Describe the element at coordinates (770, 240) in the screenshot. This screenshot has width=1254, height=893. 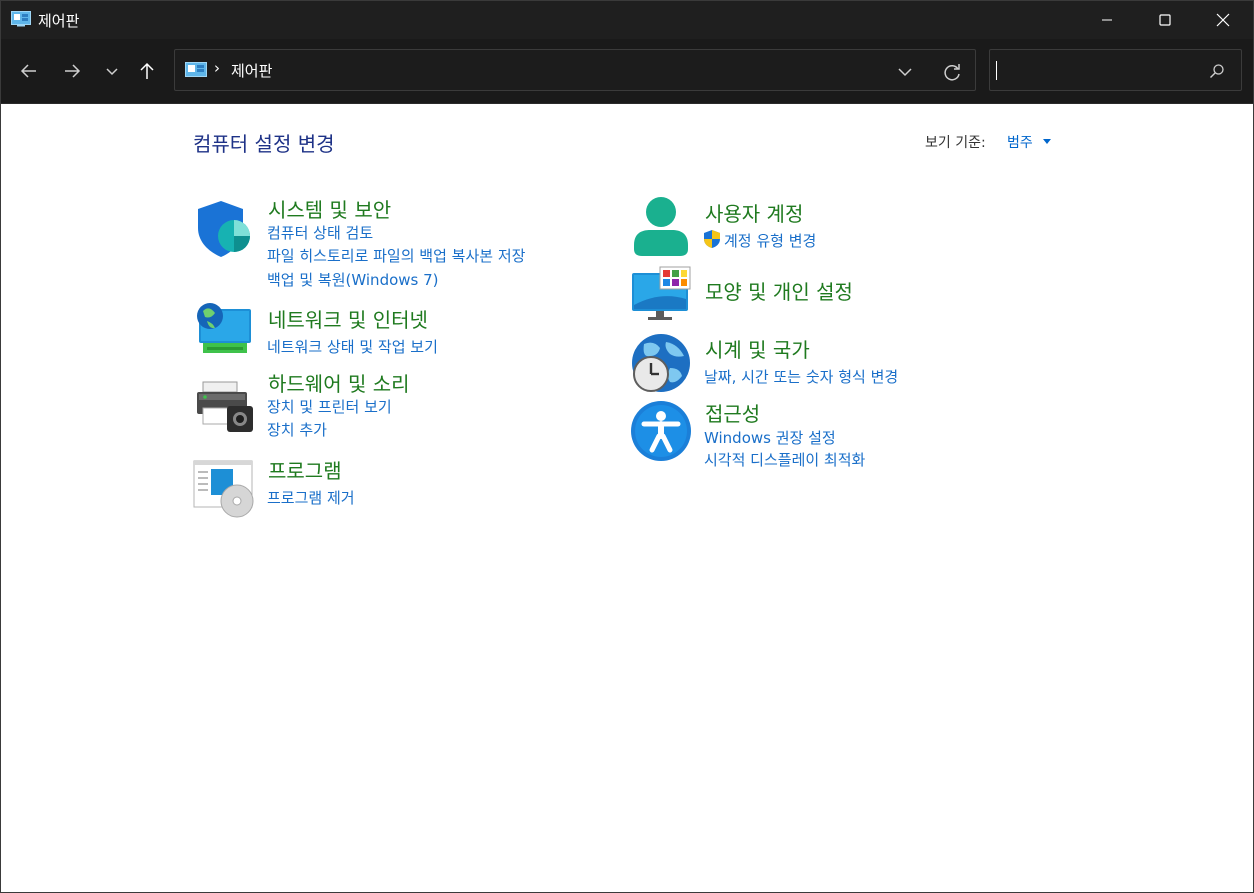
I see `link-change-account-type: 계정 유형 변경` at that location.